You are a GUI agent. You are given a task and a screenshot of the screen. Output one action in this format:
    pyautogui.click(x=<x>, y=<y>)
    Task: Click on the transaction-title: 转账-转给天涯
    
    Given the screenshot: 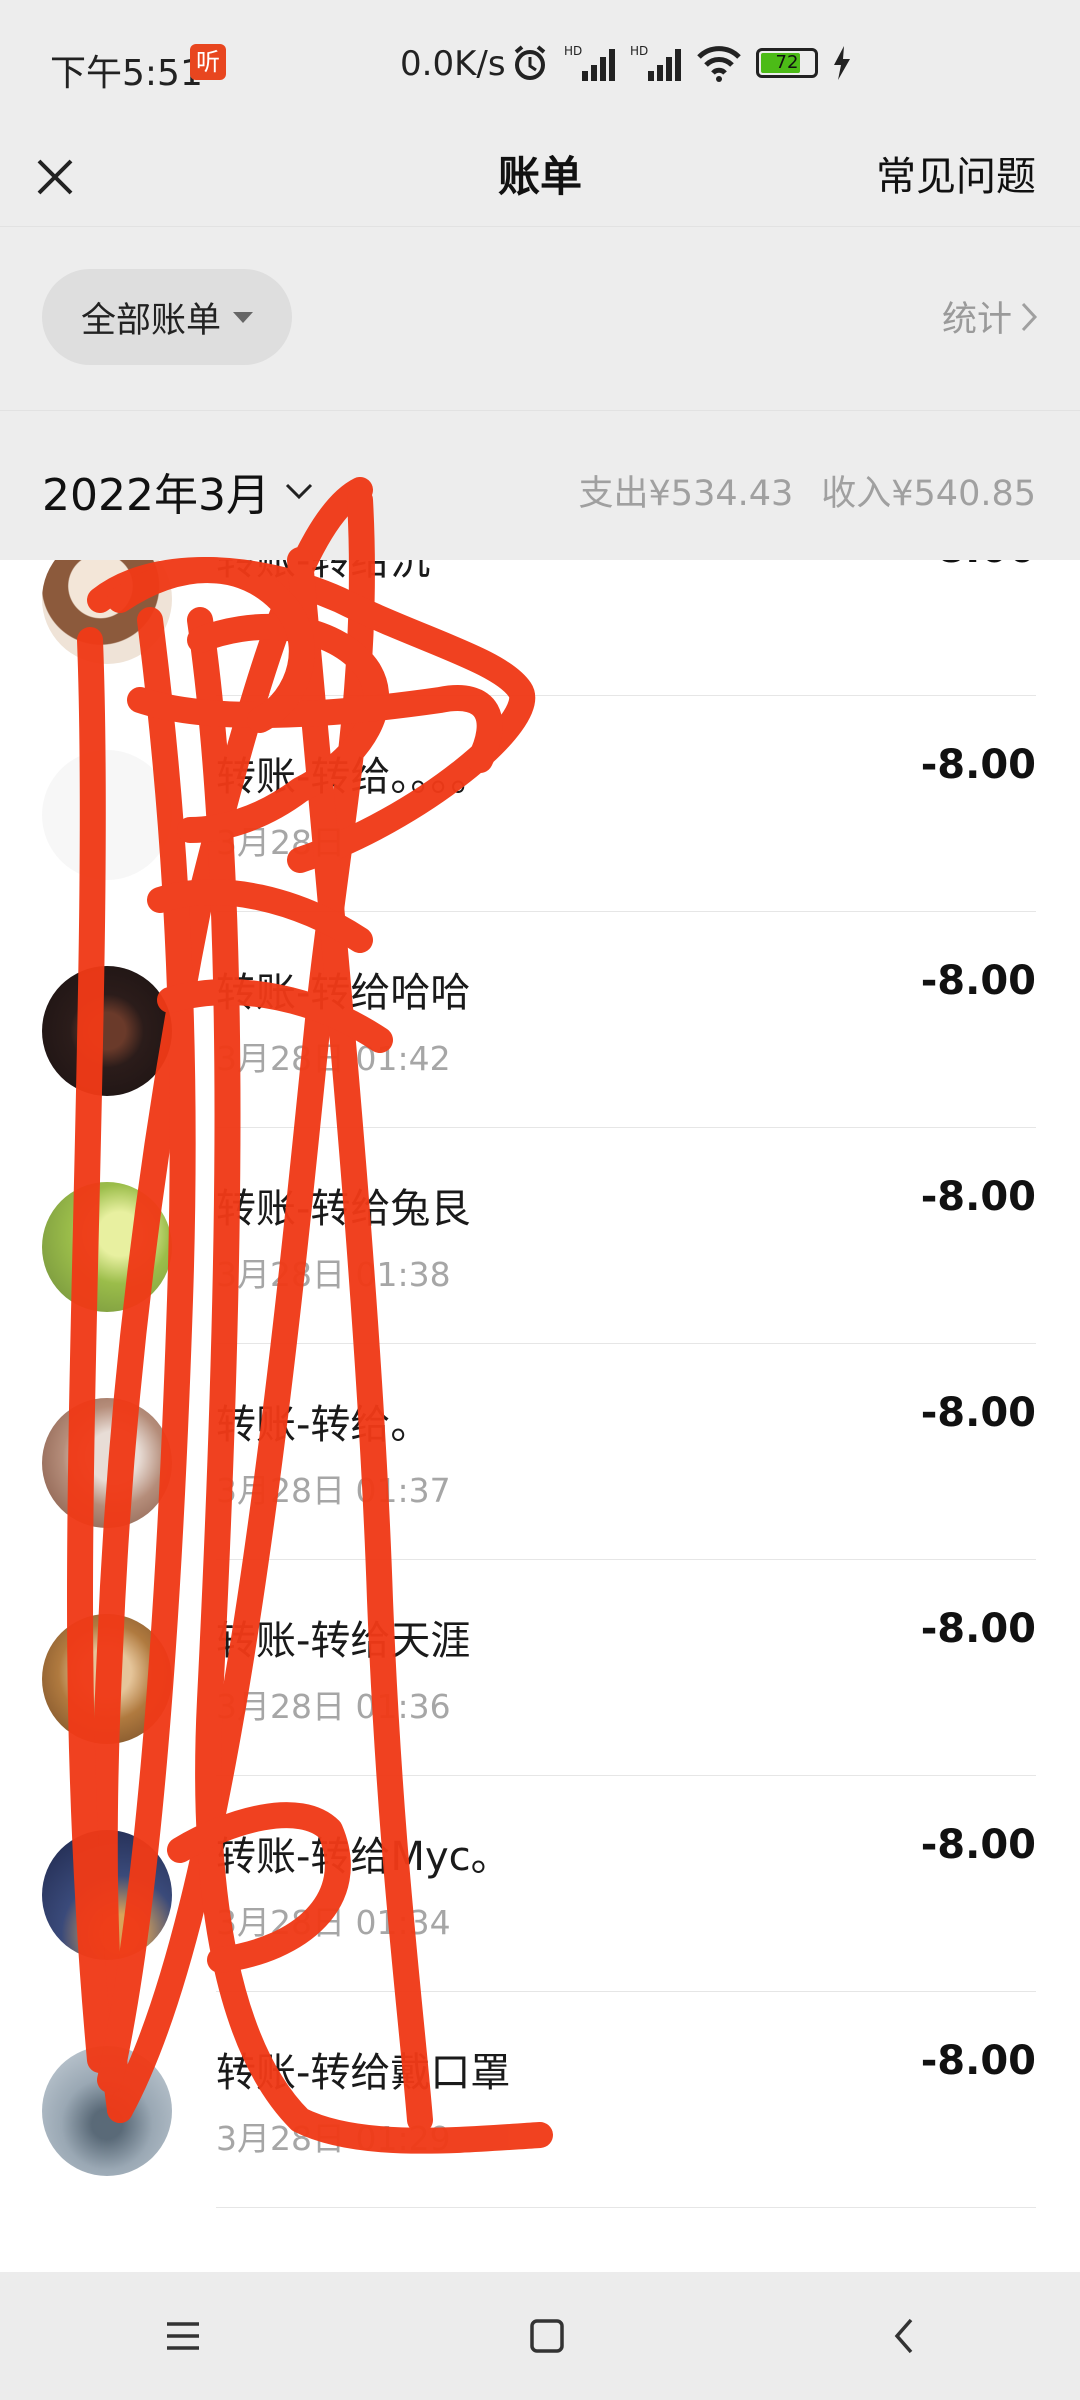 What is the action you would take?
    pyautogui.click(x=343, y=1641)
    